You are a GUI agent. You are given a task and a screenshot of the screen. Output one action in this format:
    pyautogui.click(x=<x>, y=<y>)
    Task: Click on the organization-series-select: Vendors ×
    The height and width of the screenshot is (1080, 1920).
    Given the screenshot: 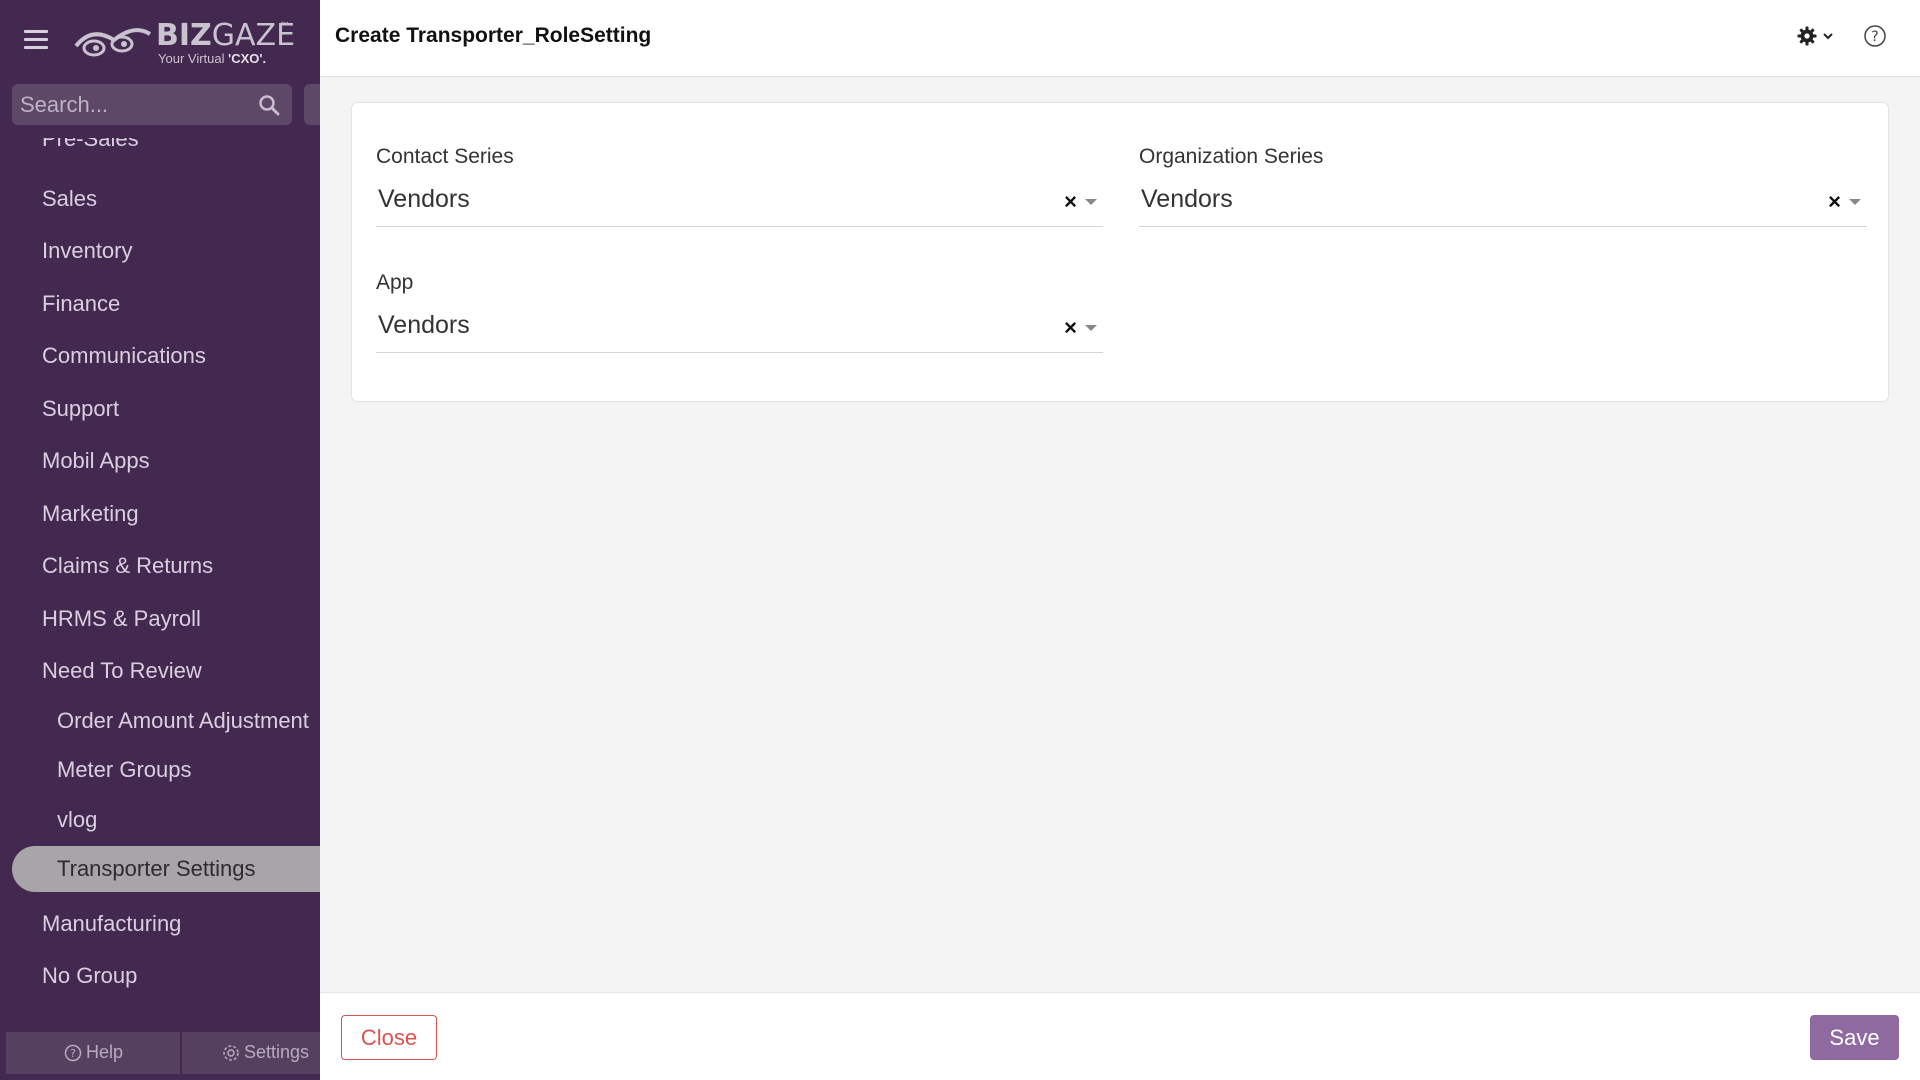 What is the action you would take?
    pyautogui.click(x=1503, y=202)
    